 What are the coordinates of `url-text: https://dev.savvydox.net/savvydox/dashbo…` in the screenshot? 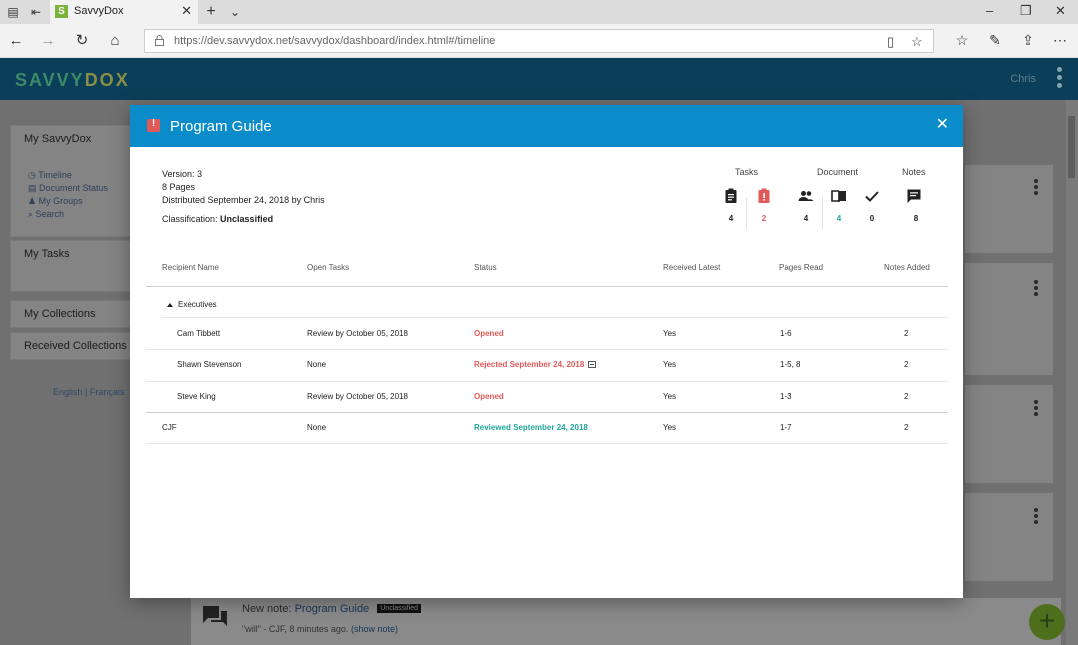 It's located at (335, 41).